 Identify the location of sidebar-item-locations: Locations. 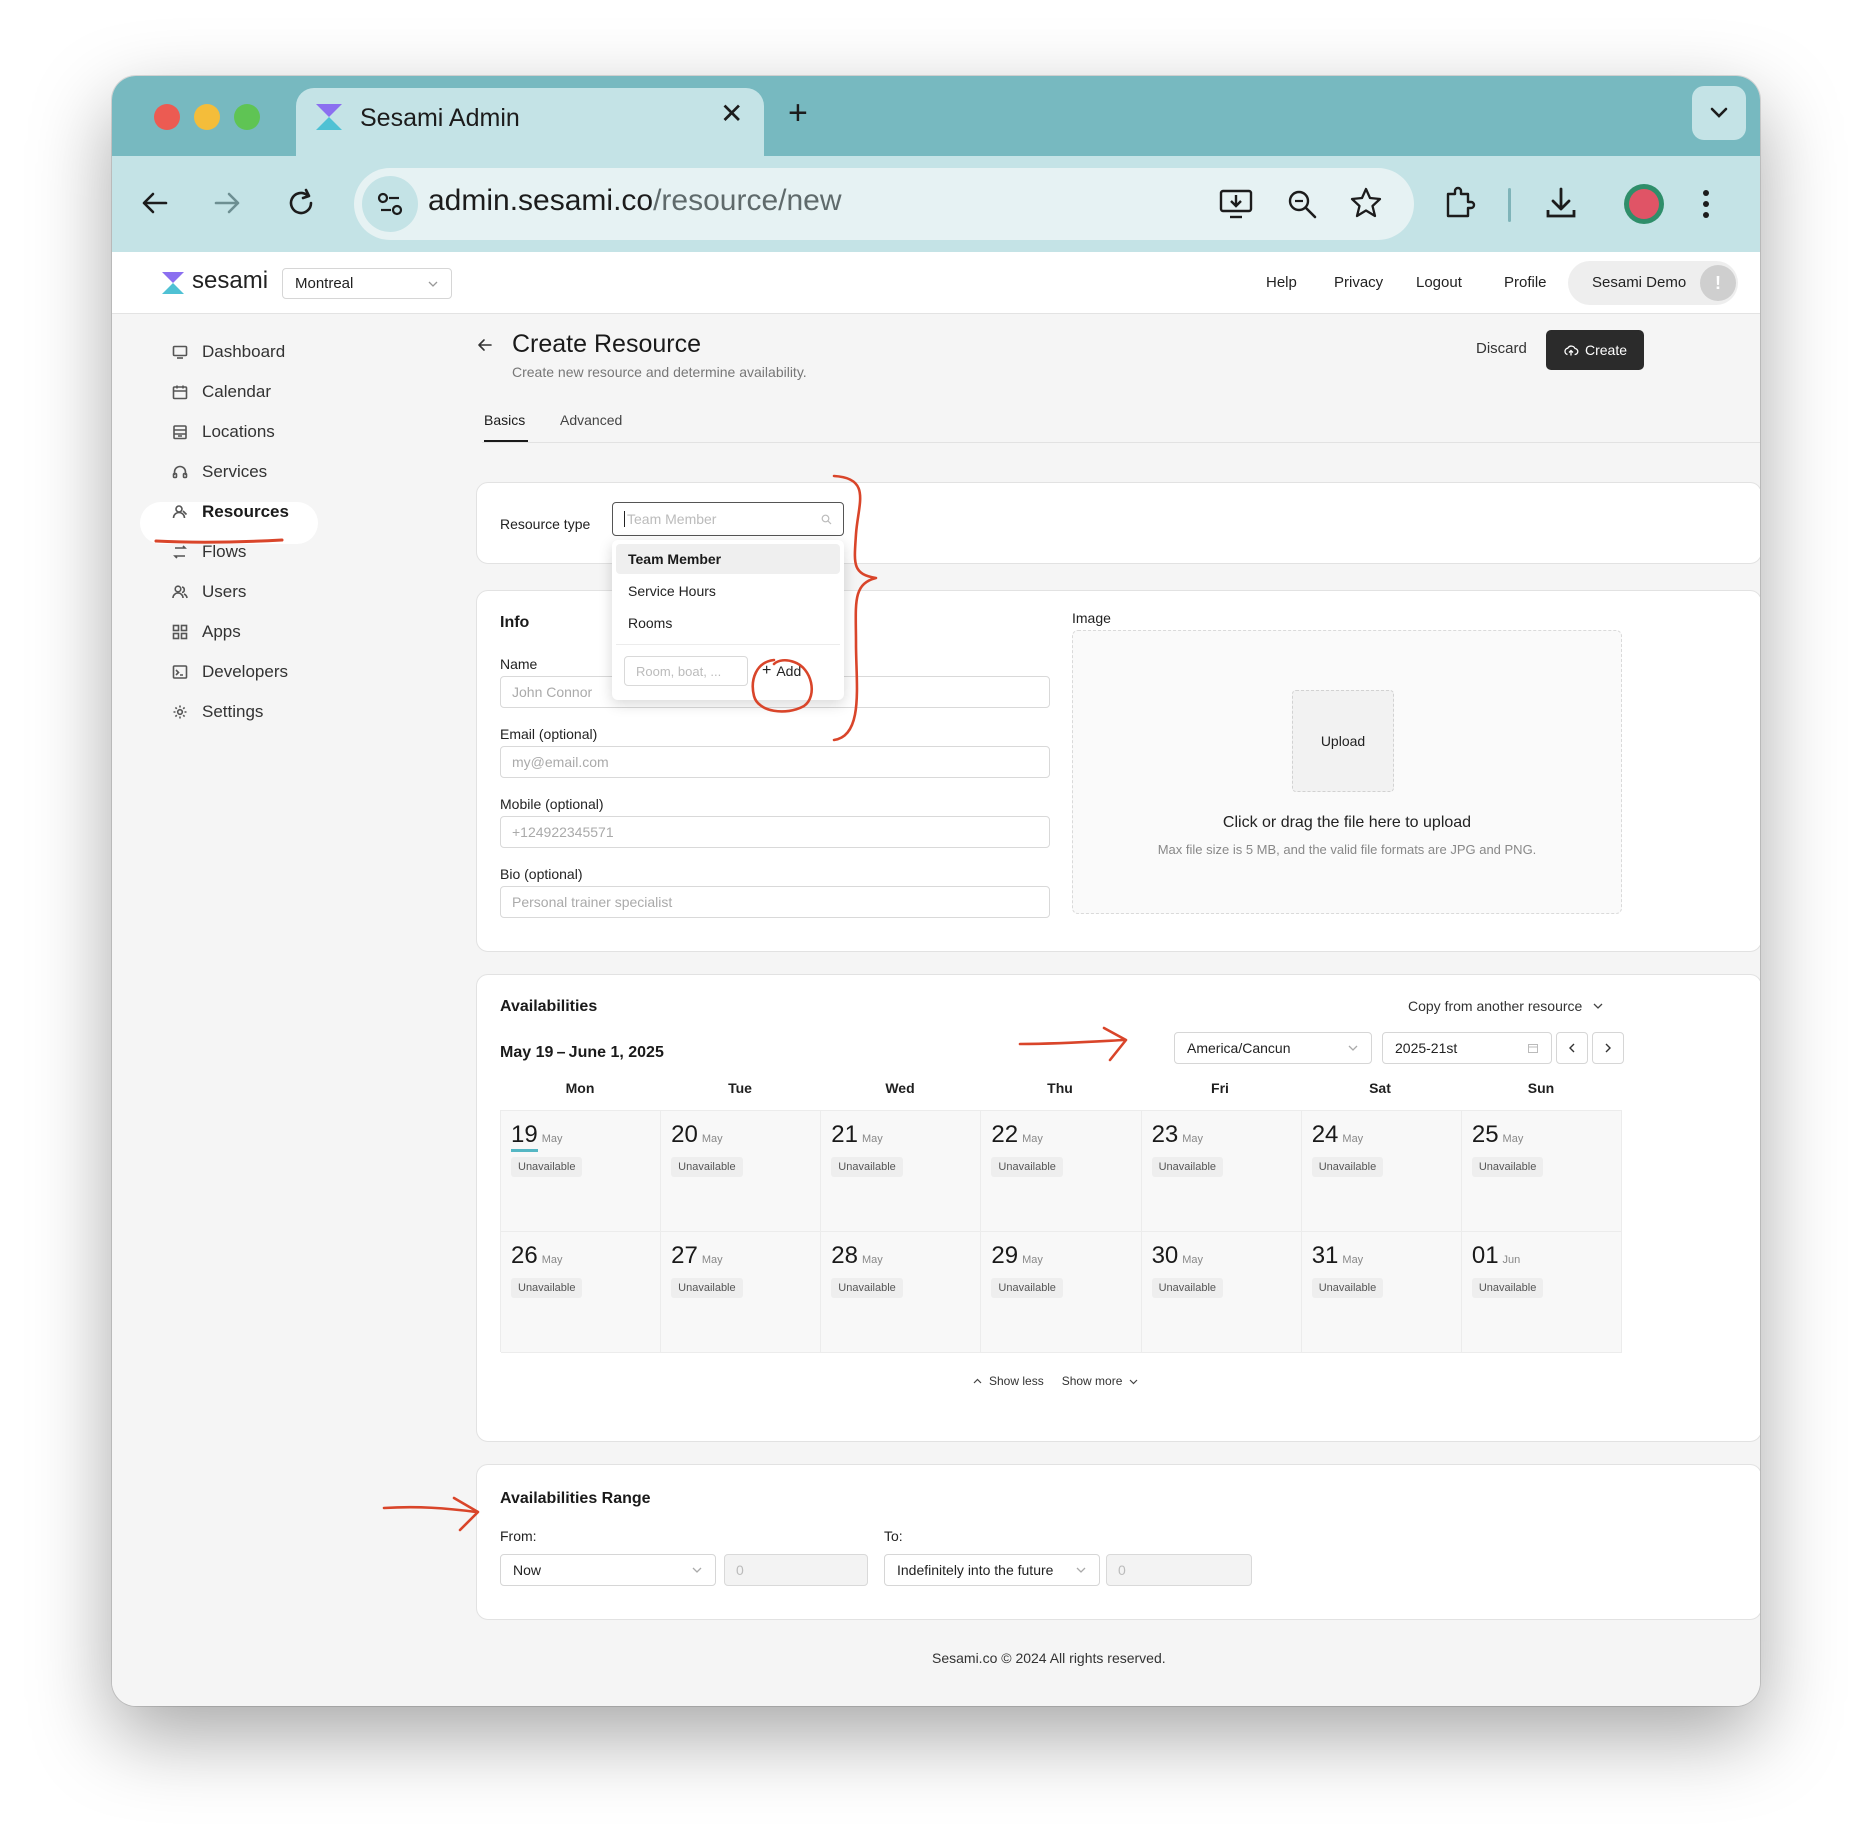
(244, 432).